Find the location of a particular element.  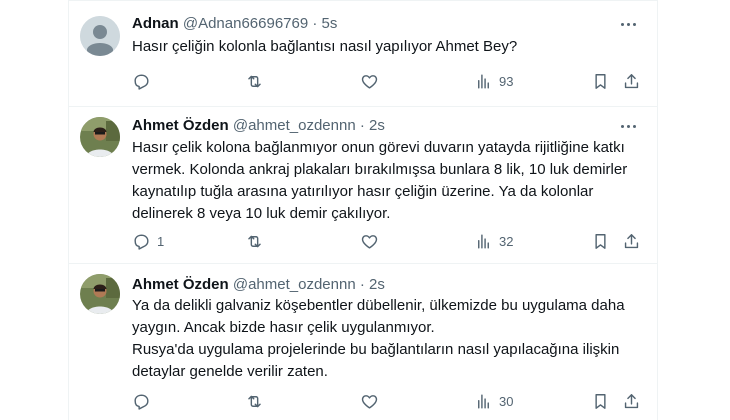

action-bar: 1 32 is located at coordinates (363, 241).